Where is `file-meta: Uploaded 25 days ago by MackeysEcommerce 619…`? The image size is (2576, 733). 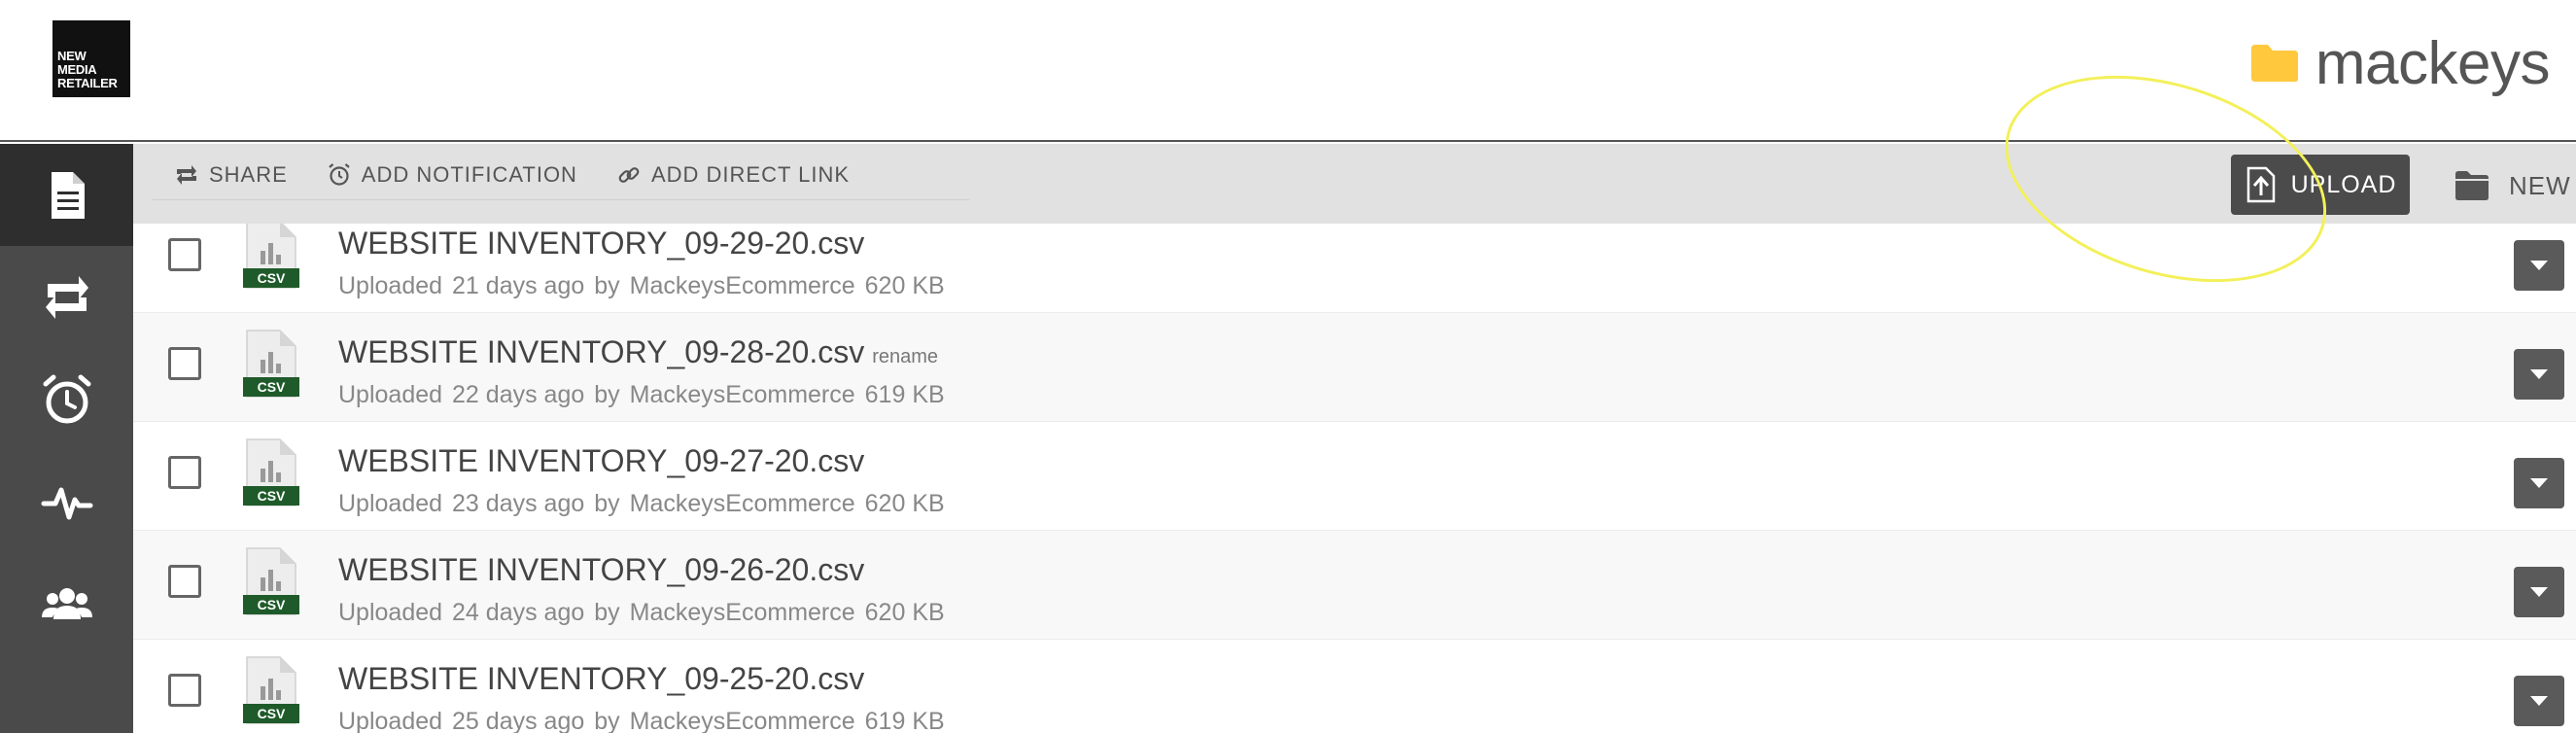
file-meta: Uploaded 25 days ago by MackeysEcommerce 619… is located at coordinates (641, 720).